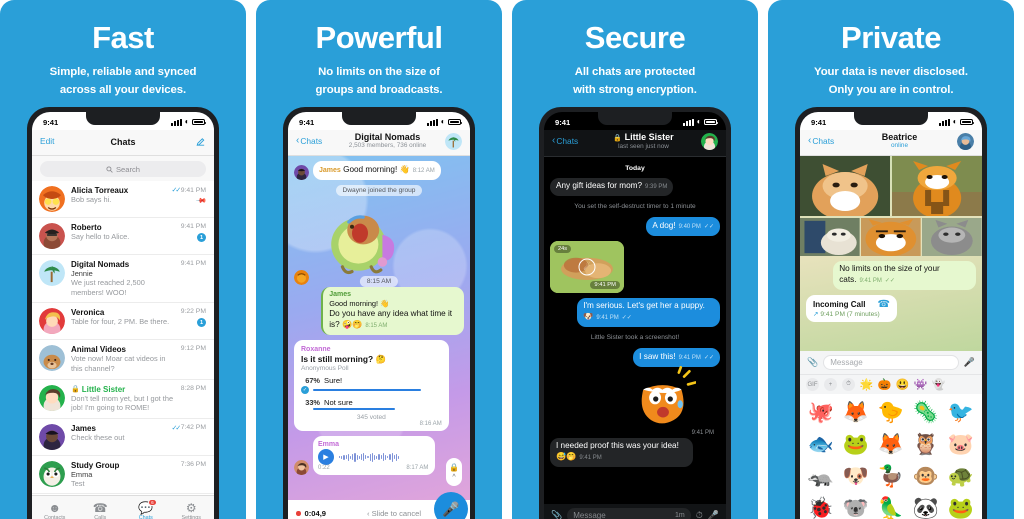 Image resolution: width=1024 pixels, height=519 pixels. Describe the element at coordinates (961, 444) in the screenshot. I see `sticker-item: 🐷` at that location.